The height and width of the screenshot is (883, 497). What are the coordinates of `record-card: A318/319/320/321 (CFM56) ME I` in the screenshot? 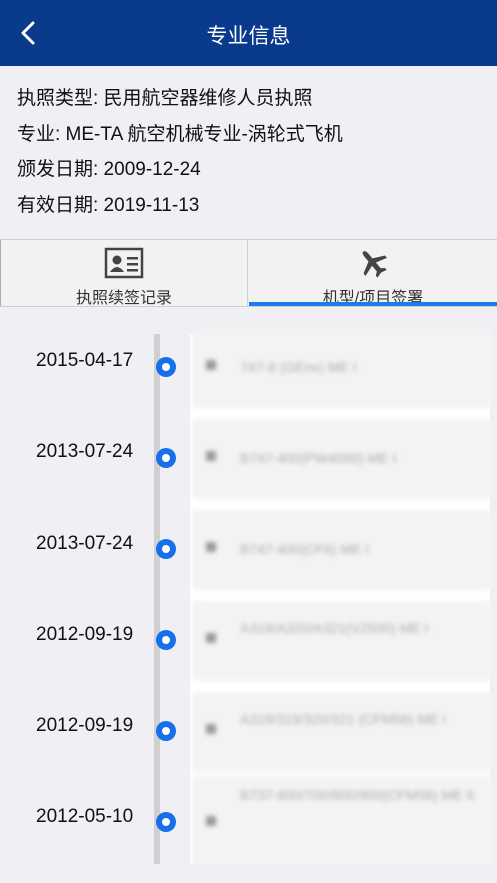 It's located at (342, 732).